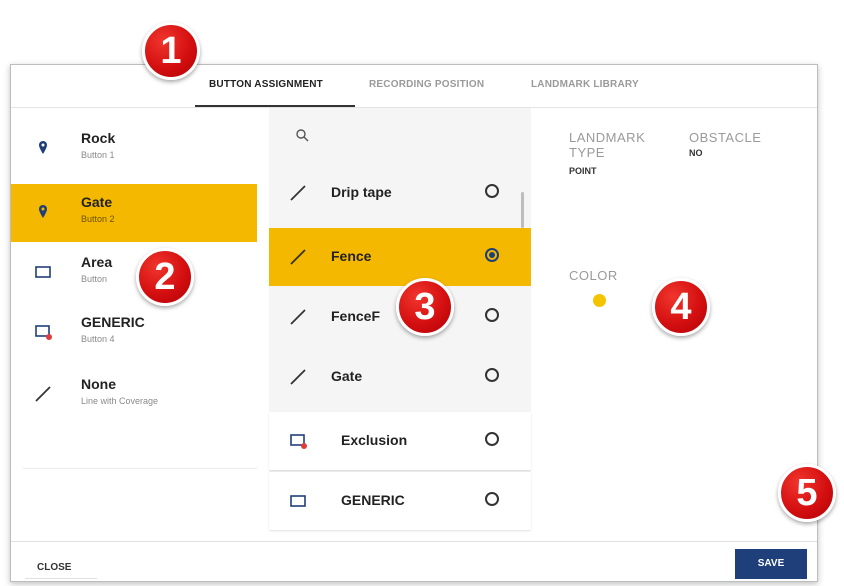  What do you see at coordinates (266, 84) in the screenshot?
I see `tab-button-assignment: BUTTON ASSIGNMENT` at bounding box center [266, 84].